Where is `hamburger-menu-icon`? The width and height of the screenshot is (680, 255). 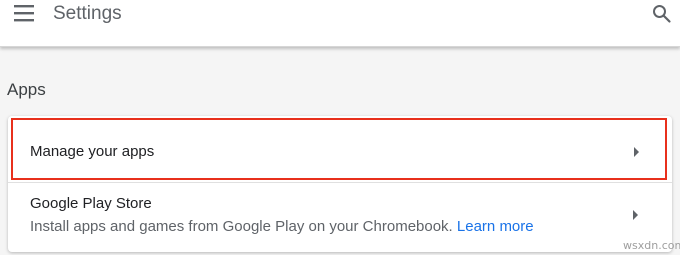
hamburger-menu-icon is located at coordinates (25, 13).